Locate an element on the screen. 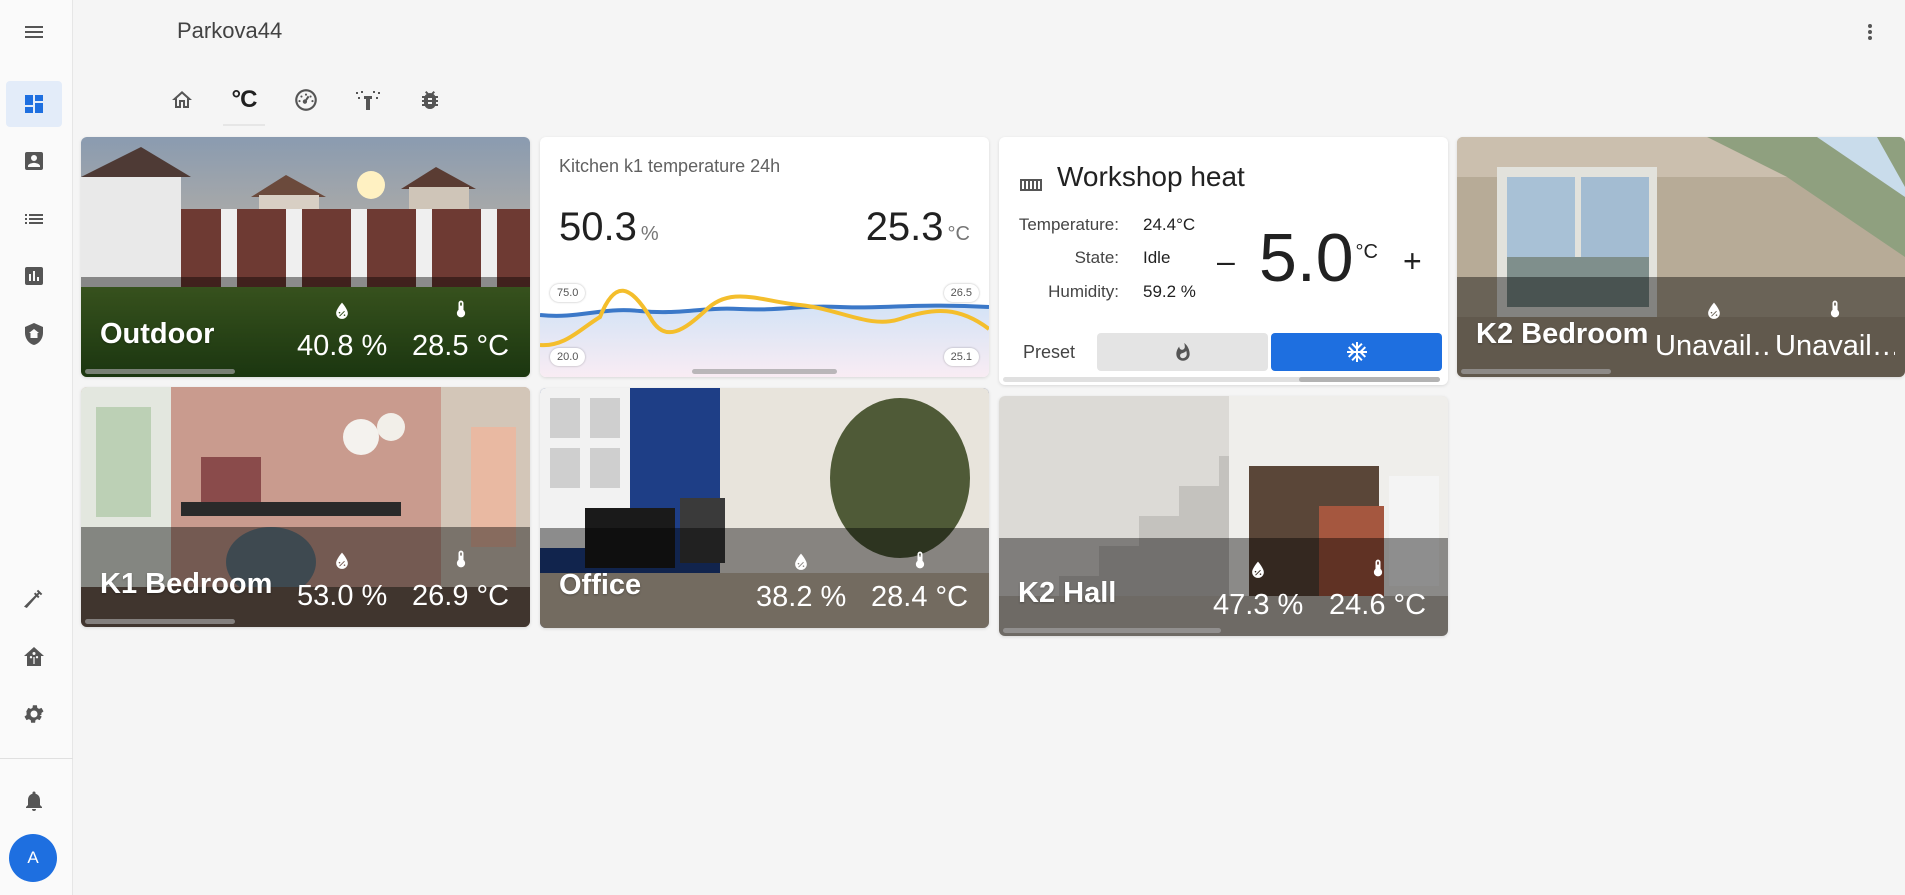 The height and width of the screenshot is (895, 1905). humidity-value: 40.8 % is located at coordinates (342, 346).